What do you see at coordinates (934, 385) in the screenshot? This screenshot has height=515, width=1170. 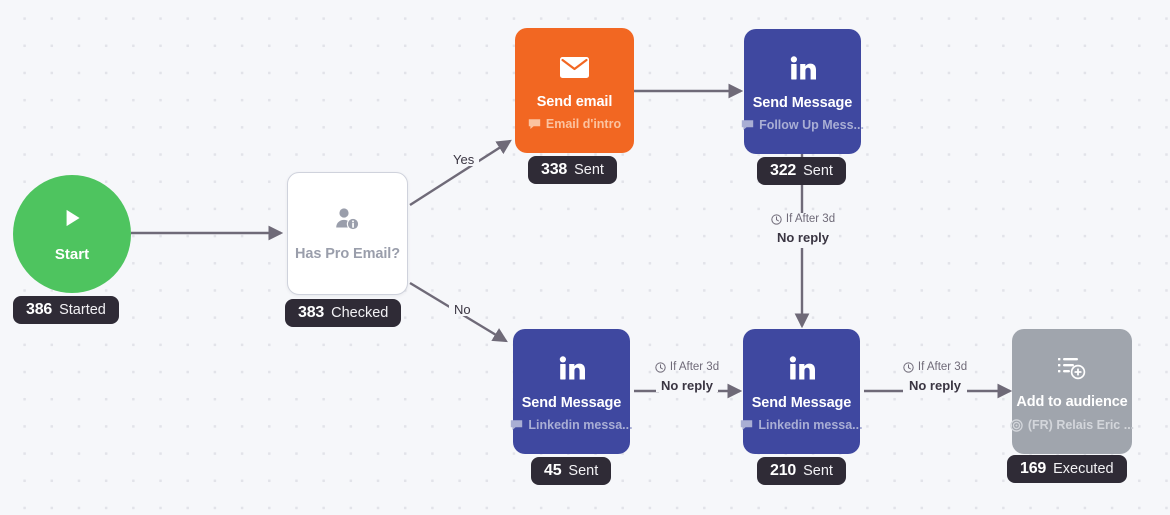 I see `edge-label-wait-horizontal-2-text: No reply` at bounding box center [934, 385].